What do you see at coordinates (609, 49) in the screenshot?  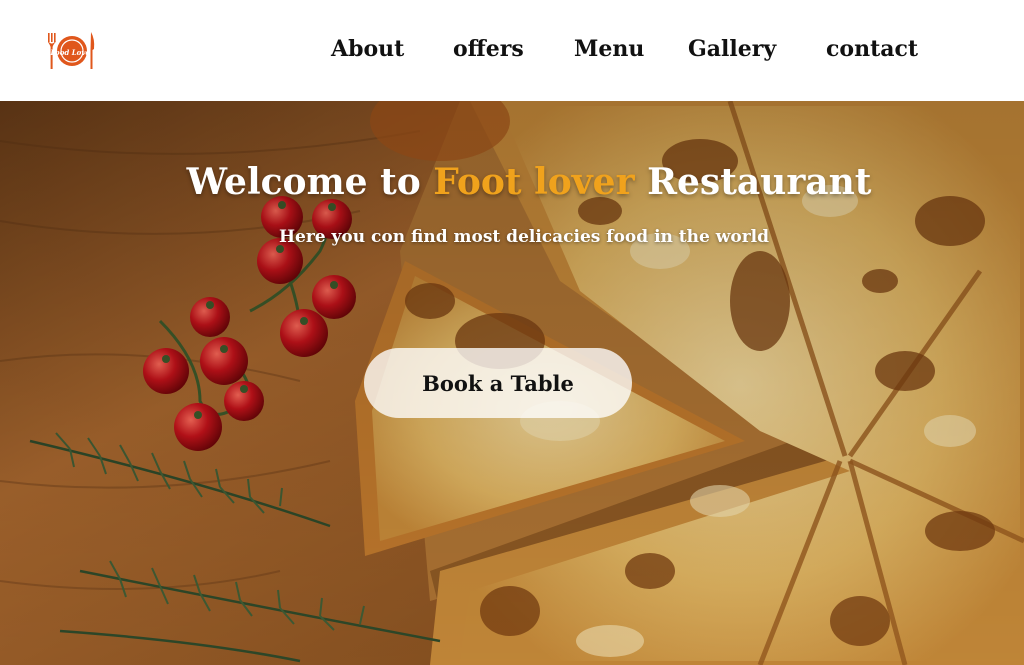 I see `nav-menu: Menu` at bounding box center [609, 49].